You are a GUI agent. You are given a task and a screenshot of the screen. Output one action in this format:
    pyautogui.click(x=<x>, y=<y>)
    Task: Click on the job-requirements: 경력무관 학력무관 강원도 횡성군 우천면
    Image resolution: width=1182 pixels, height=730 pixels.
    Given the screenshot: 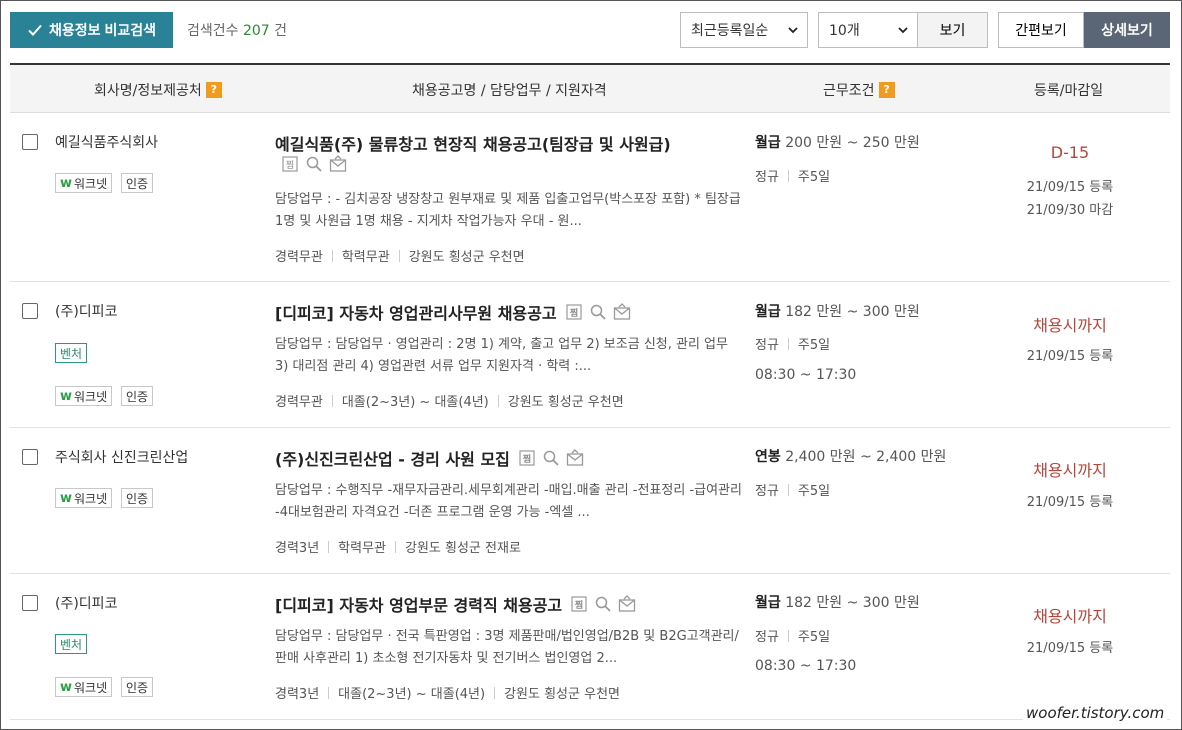 What is the action you would take?
    pyautogui.click(x=400, y=257)
    